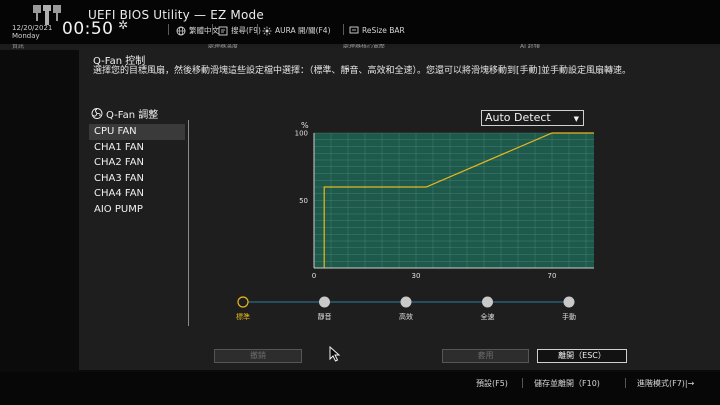 The image size is (720, 405). I want to click on globe-icon, so click(181, 30).